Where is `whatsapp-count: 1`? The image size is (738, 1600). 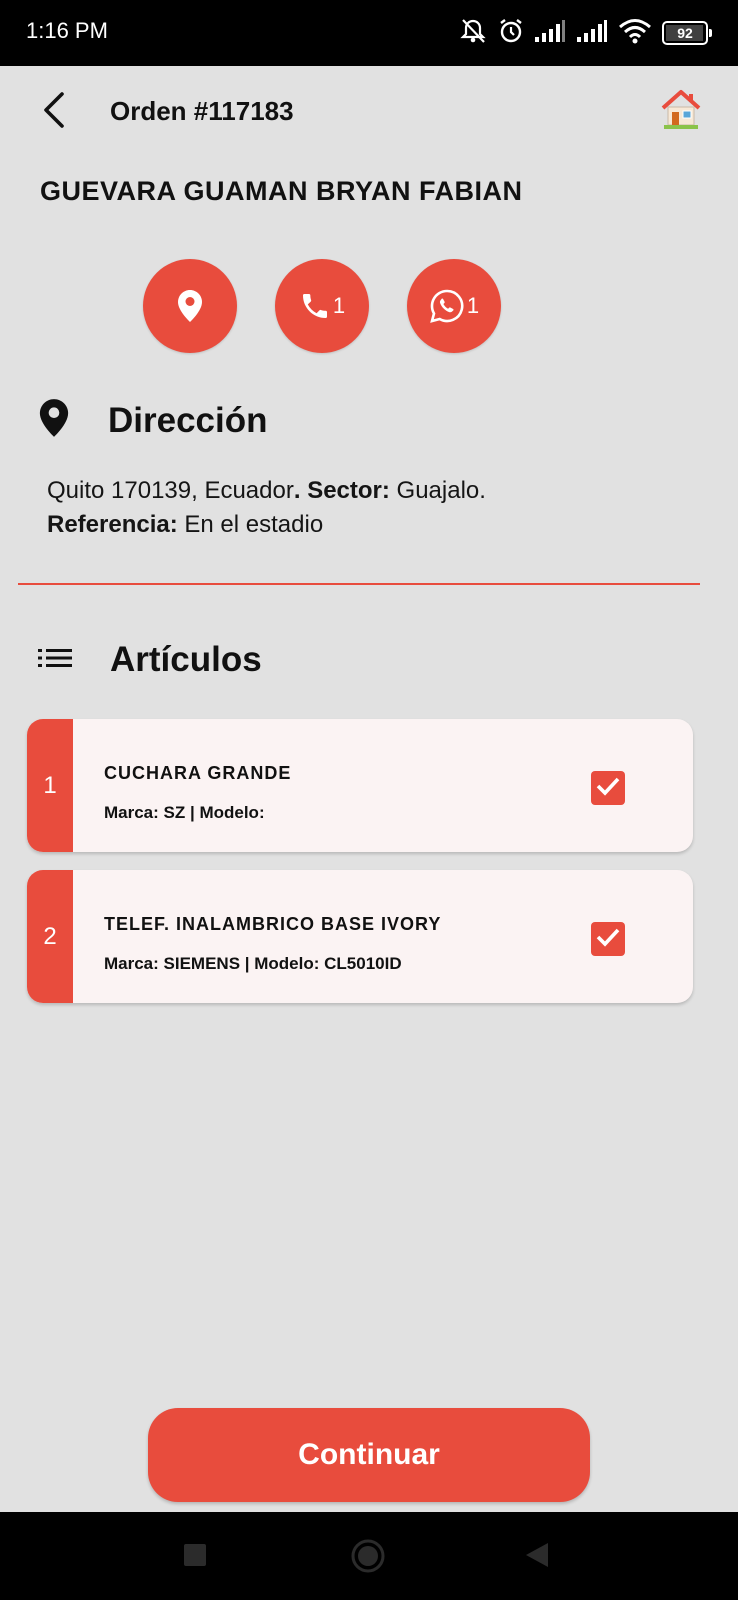
whatsapp-count: 1 is located at coordinates (473, 305).